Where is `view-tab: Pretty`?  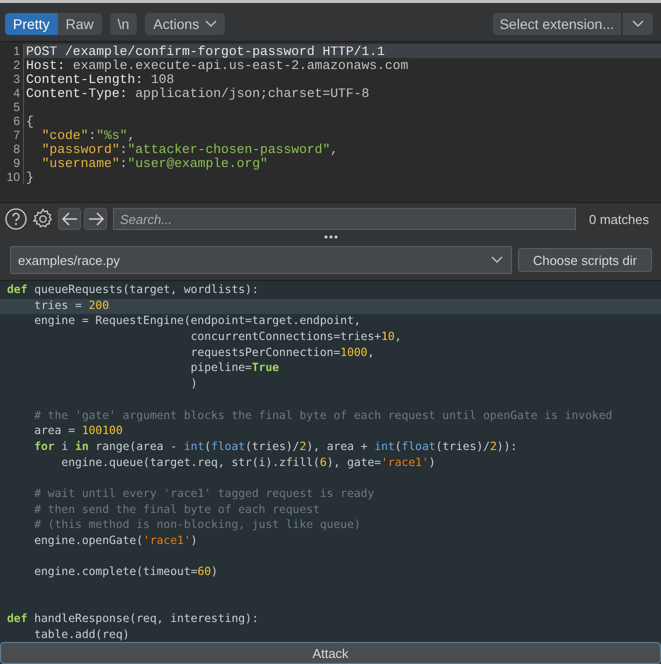
view-tab: Pretty is located at coordinates (31, 24).